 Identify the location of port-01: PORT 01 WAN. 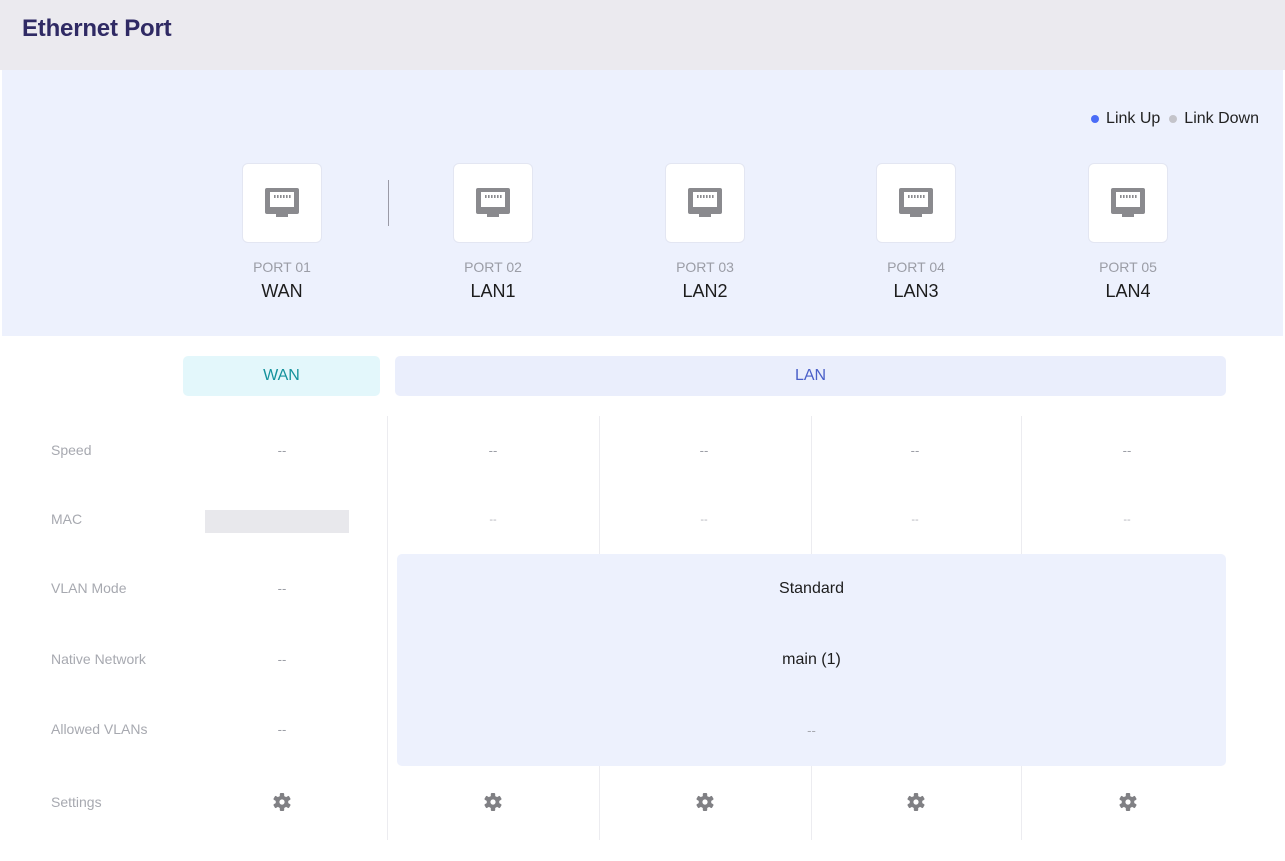
(282, 232).